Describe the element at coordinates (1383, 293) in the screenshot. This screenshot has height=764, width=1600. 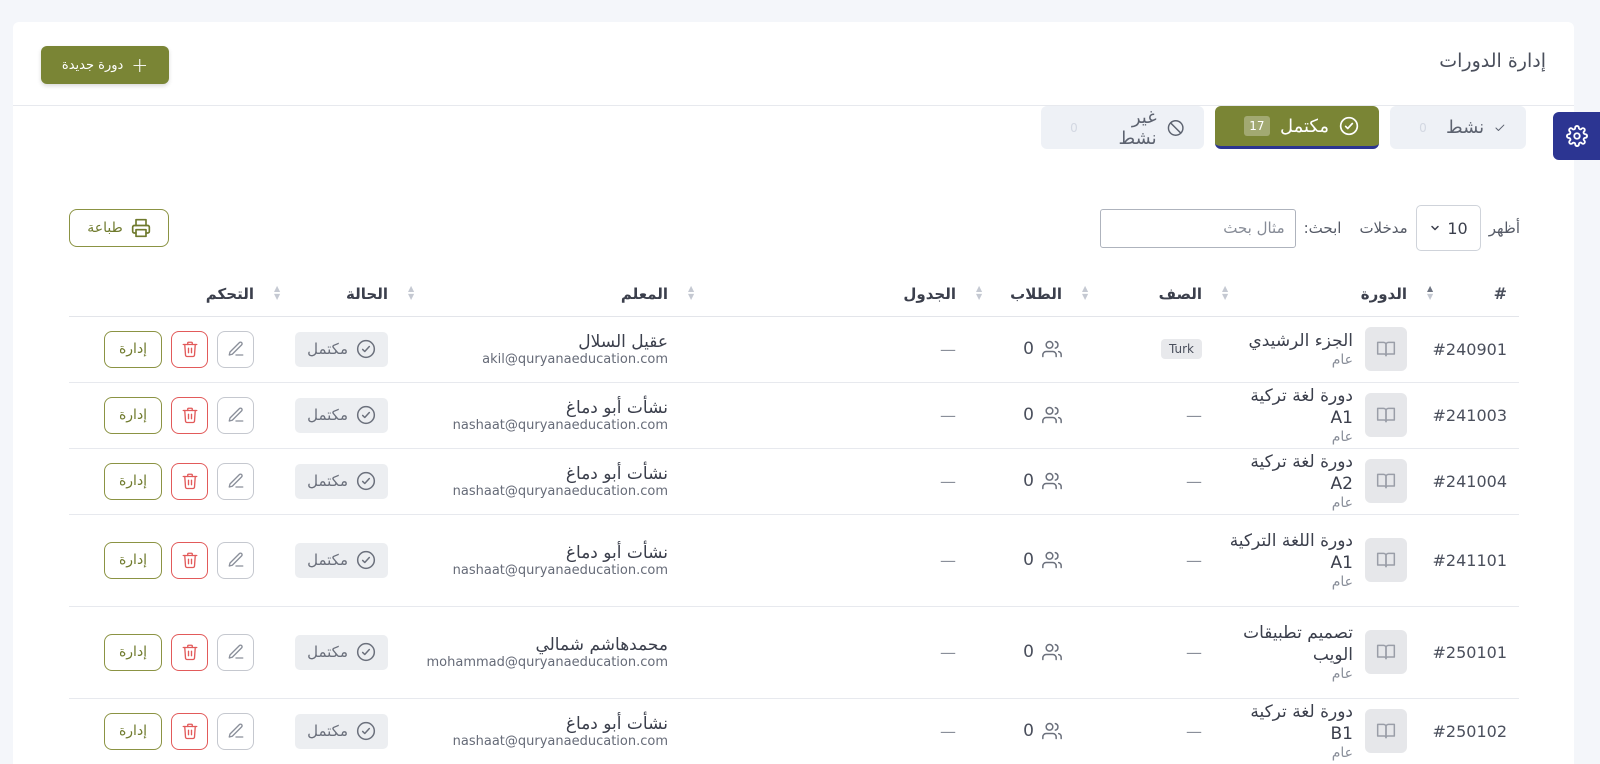
I see `column-header-course-label: الدورة` at that location.